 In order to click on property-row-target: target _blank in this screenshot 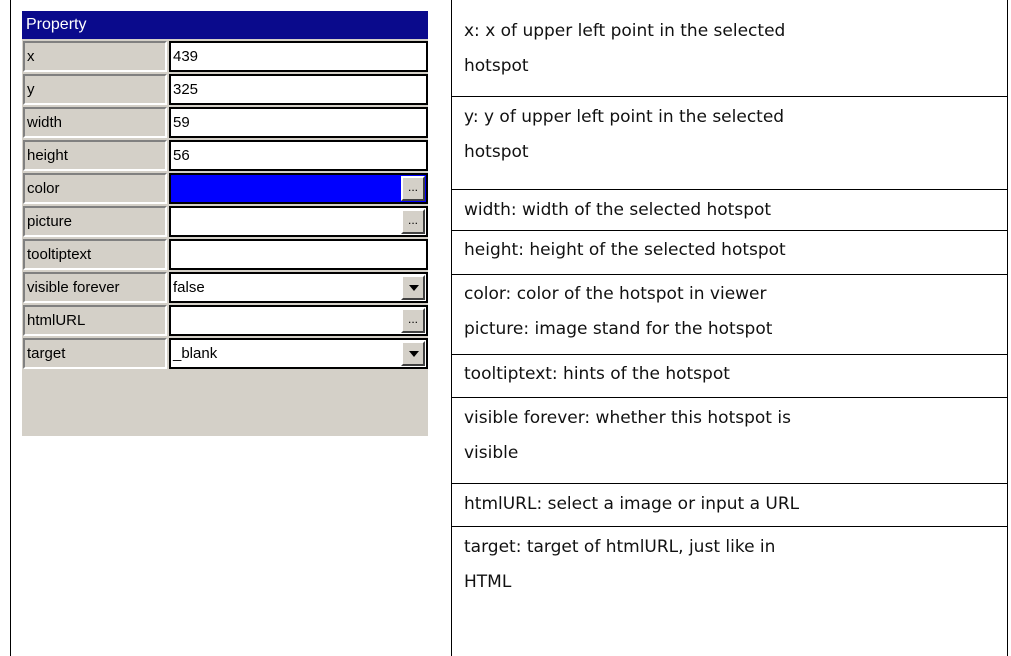, I will do `click(225, 354)`.